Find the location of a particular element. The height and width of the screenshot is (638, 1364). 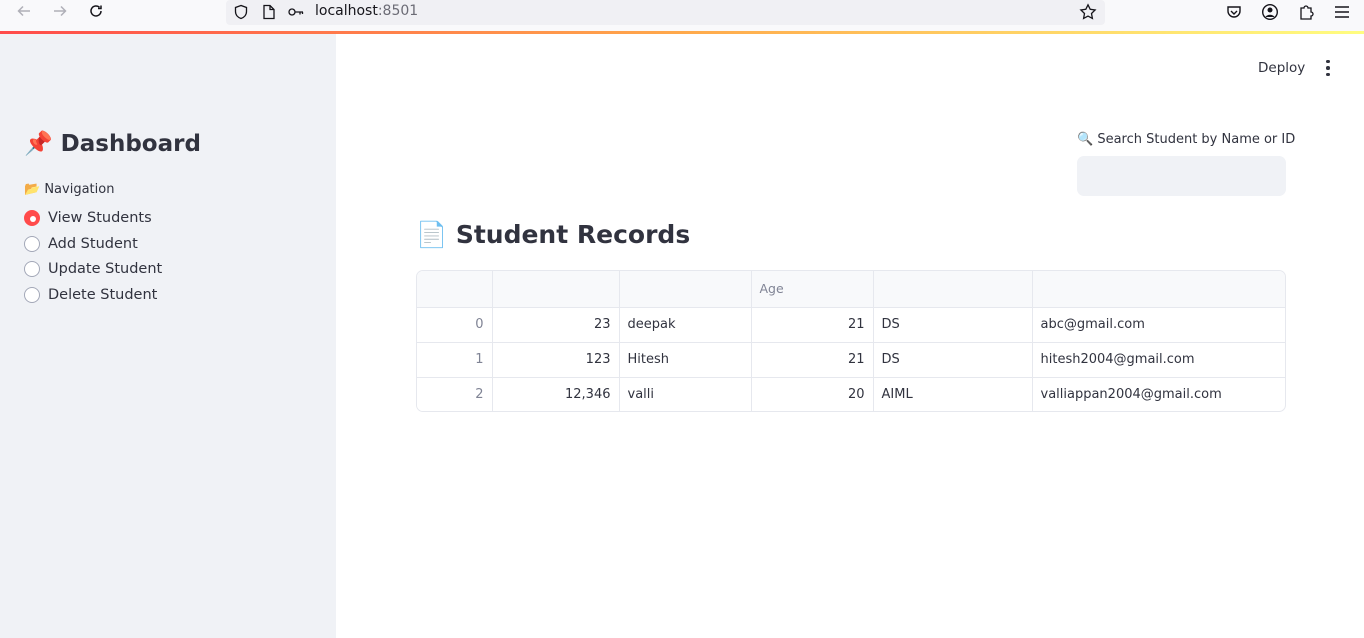

page-title: 📄 Student Records is located at coordinates (553, 234).